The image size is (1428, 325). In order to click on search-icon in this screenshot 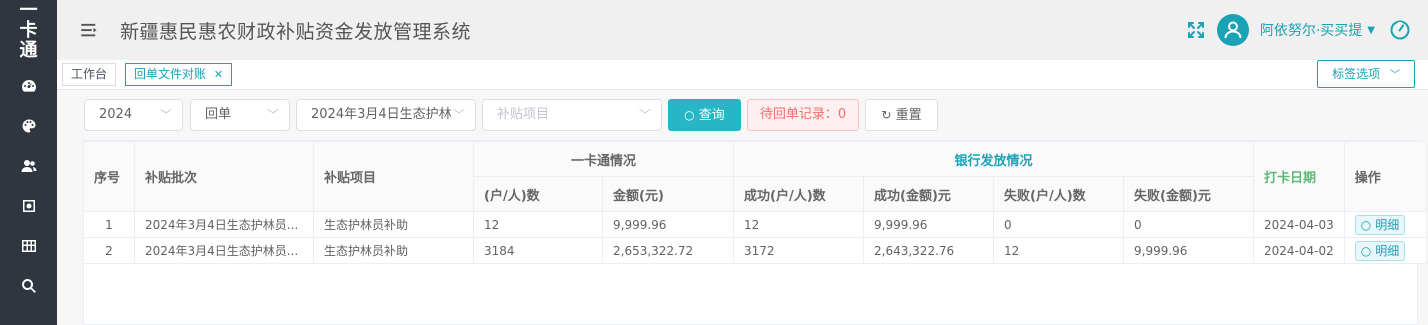, I will do `click(28, 286)`.